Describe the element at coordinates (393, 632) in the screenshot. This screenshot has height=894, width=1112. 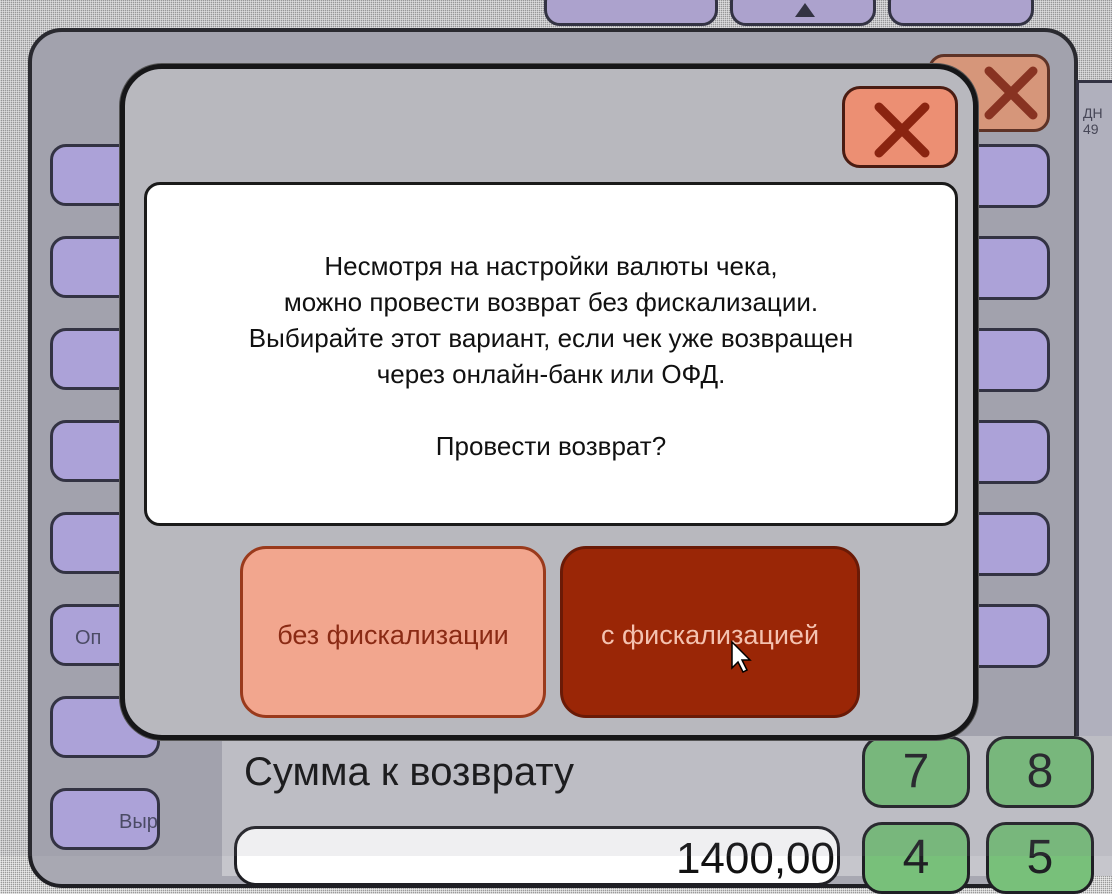
I see `return-without-fiscal-button: без фискализации` at that location.